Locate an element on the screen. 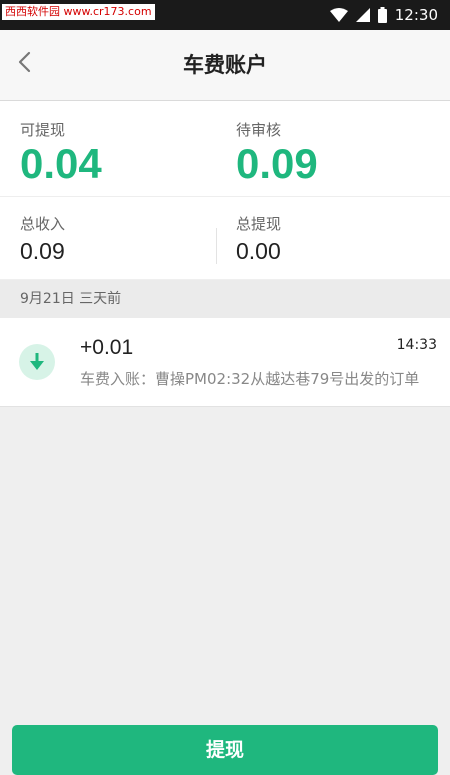 Image resolution: width=450 pixels, height=775 pixels. battery-icon is located at coordinates (382, 15).